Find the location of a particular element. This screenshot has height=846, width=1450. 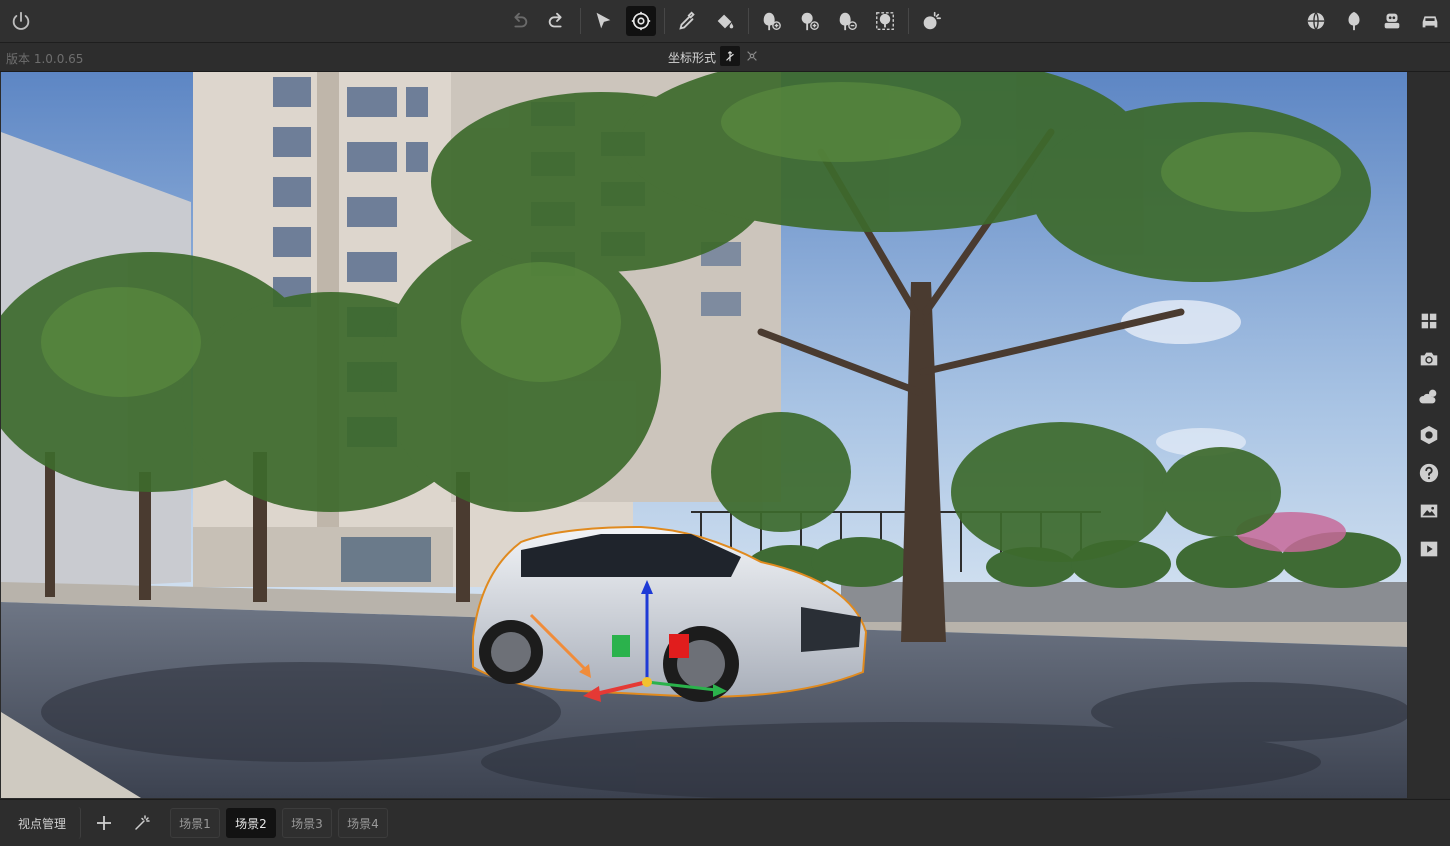

status-bar: 版本 1.0.0.65 坐标形式 is located at coordinates (725, 57).